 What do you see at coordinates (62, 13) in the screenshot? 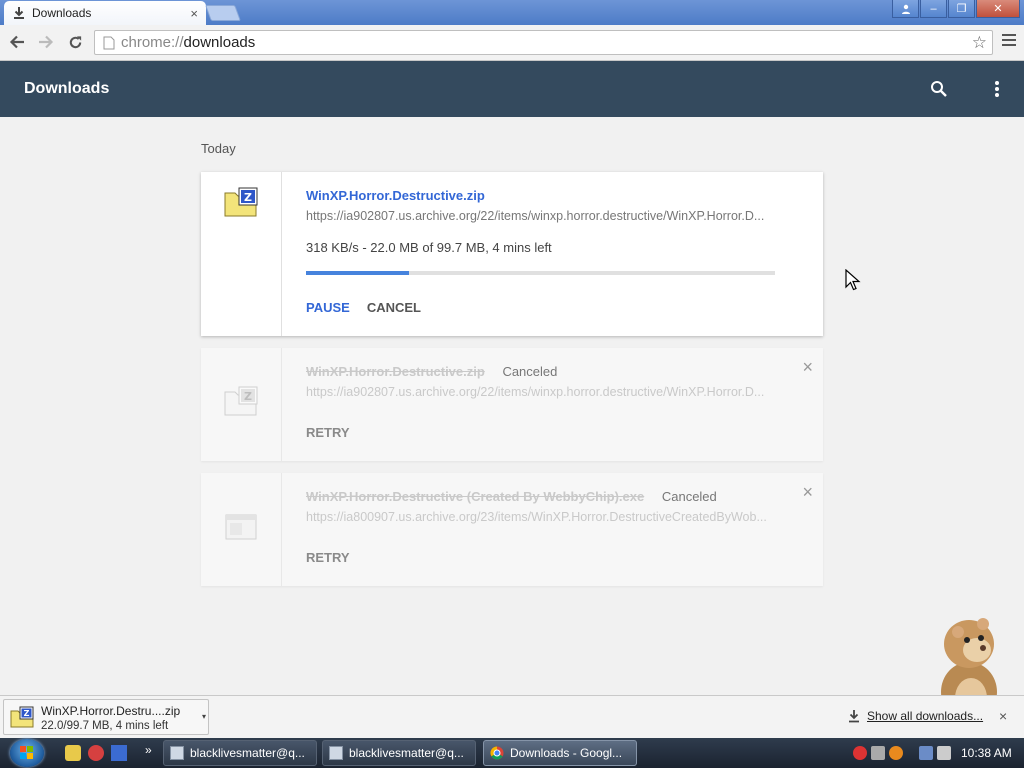
I see `tab-title: Downloads` at bounding box center [62, 13].